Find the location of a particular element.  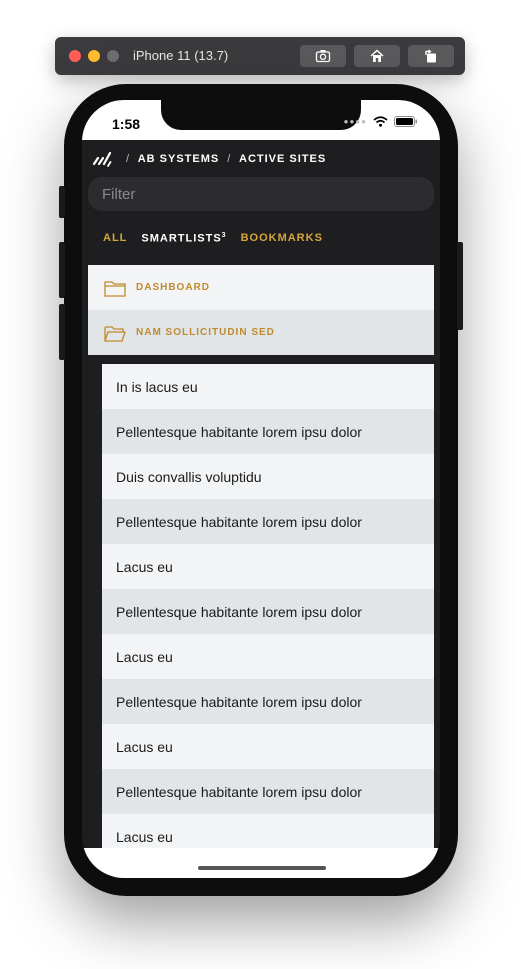

home-button is located at coordinates (377, 56).